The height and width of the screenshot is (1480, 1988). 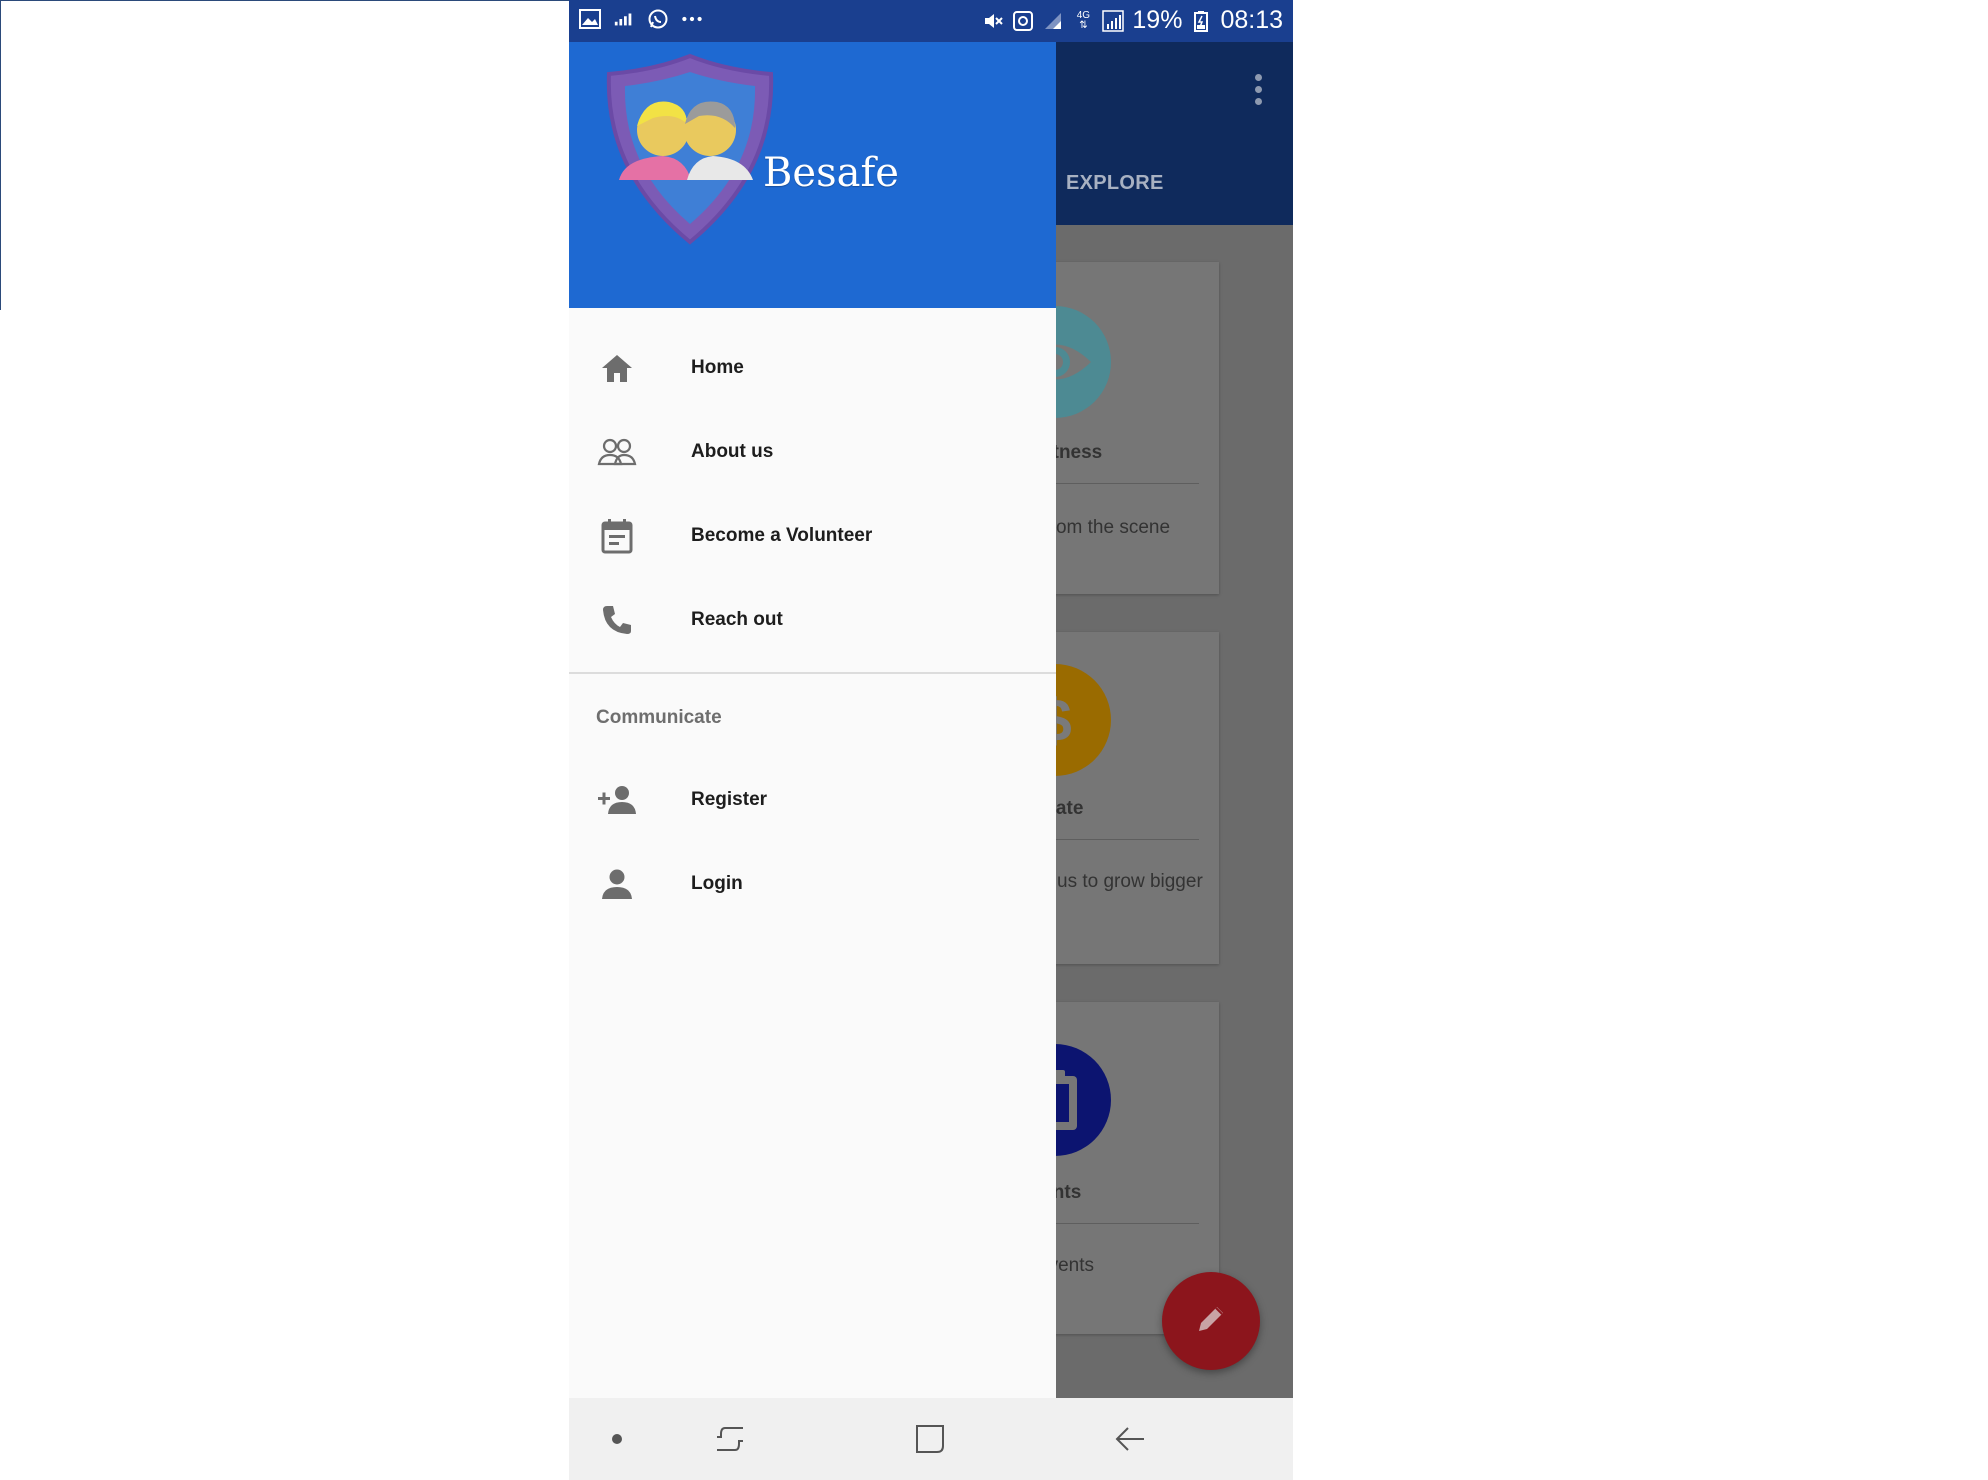 I want to click on whatsapp-icon, so click(x=658, y=19).